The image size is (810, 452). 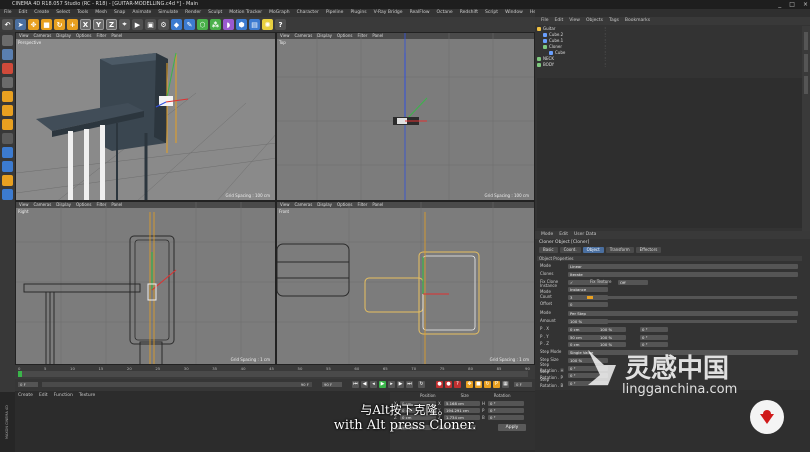 What do you see at coordinates (806, 41) in the screenshot?
I see `objects-side-tab` at bounding box center [806, 41].